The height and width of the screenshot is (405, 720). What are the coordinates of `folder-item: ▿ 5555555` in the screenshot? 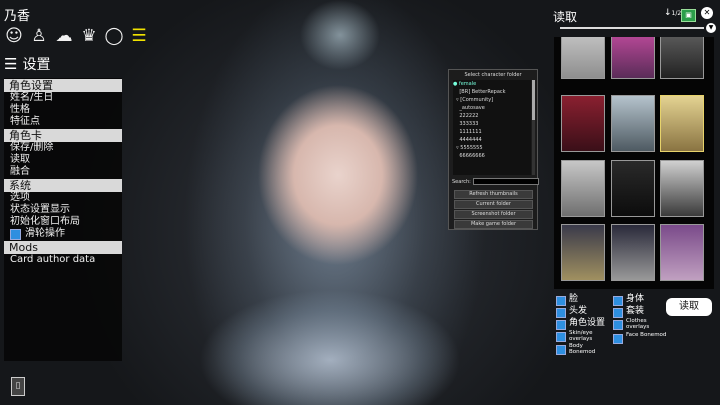 It's located at (492, 148).